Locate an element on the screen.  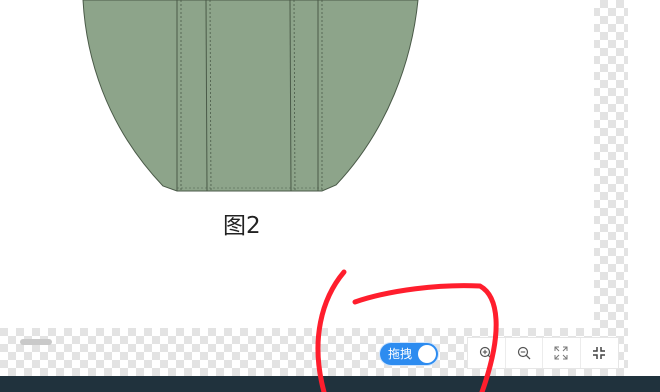
zoom-in-button is located at coordinates (487, 353).